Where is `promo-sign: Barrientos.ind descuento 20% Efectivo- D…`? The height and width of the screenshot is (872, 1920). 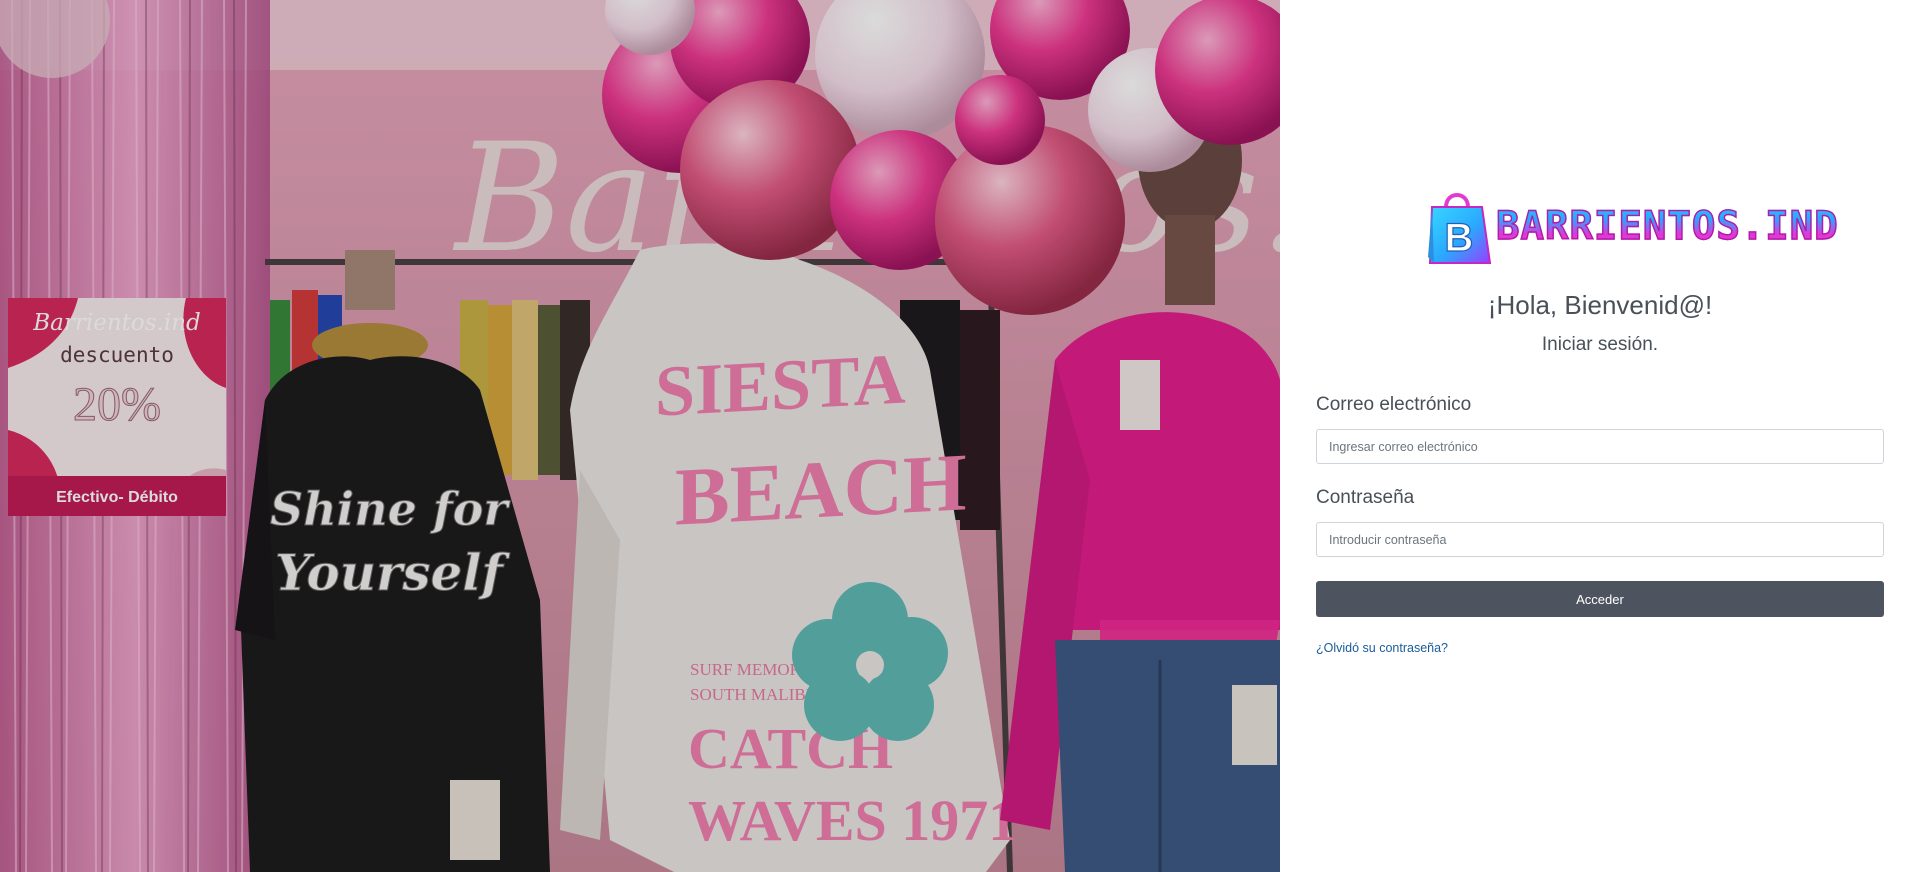 promo-sign: Barrientos.ind descuento 20% Efectivo- D… is located at coordinates (117, 407).